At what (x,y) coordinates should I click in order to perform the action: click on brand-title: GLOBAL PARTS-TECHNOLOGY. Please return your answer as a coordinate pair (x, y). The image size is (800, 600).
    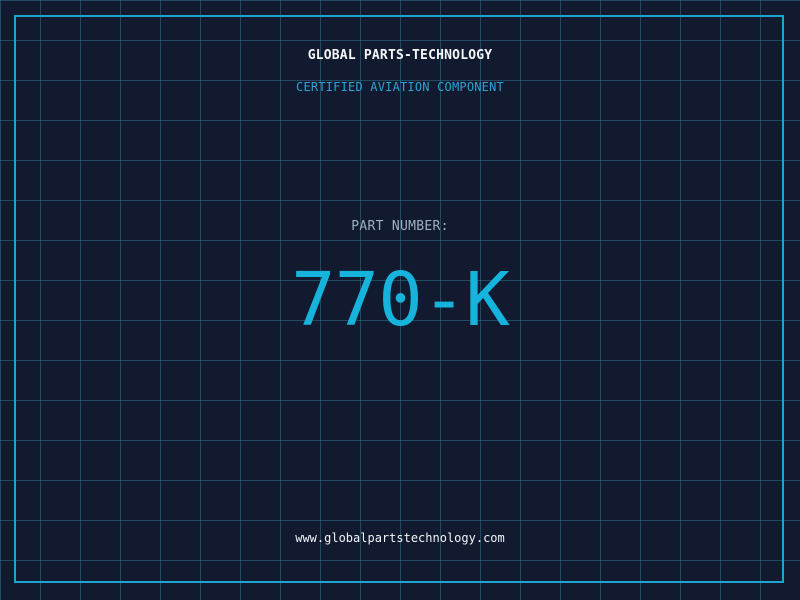
    Looking at the image, I should click on (400, 55).